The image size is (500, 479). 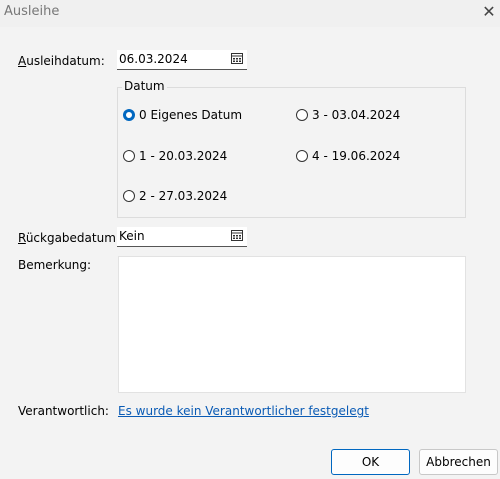 What do you see at coordinates (356, 115) in the screenshot?
I see `radio-option-3-label: 3 - 03.04.2024` at bounding box center [356, 115].